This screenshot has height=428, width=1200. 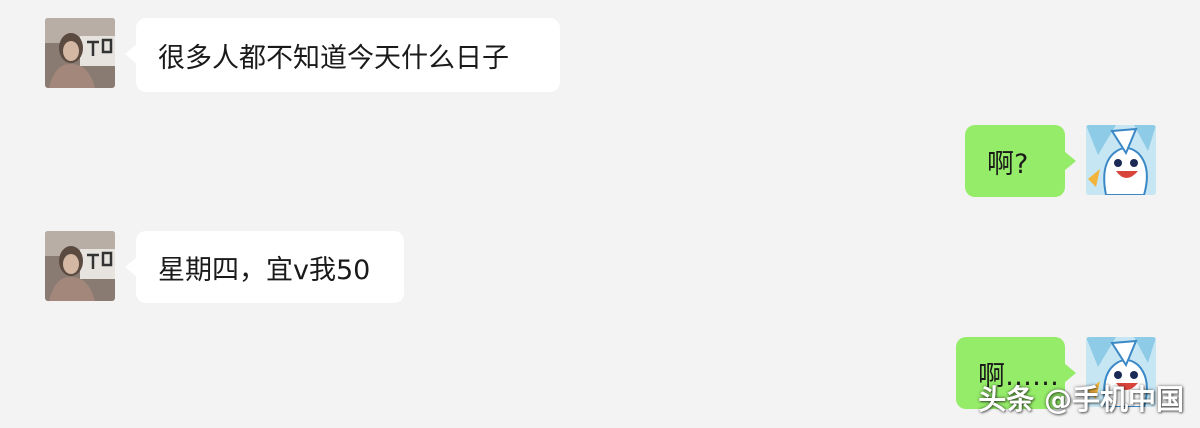 What do you see at coordinates (1008, 164) in the screenshot?
I see `message-text: 啊?` at bounding box center [1008, 164].